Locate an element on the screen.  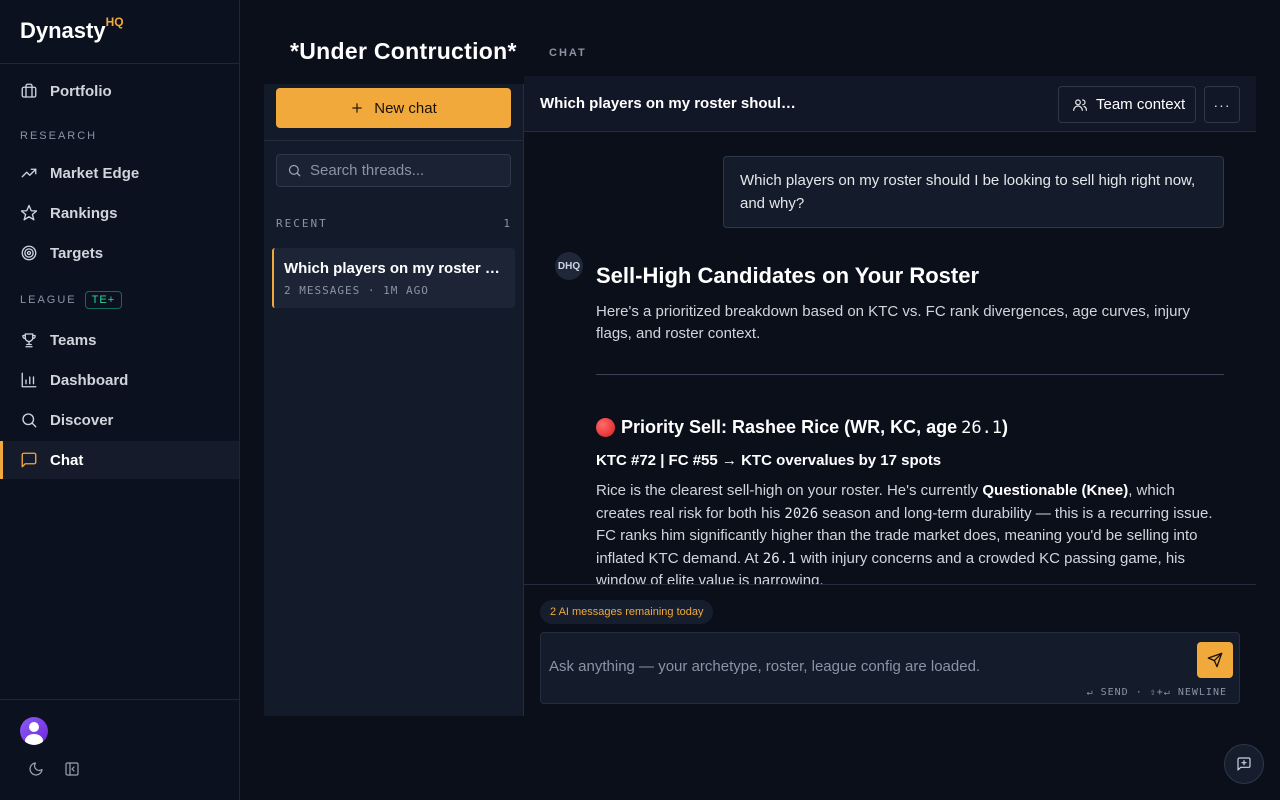
thread-search is located at coordinates (393, 170).